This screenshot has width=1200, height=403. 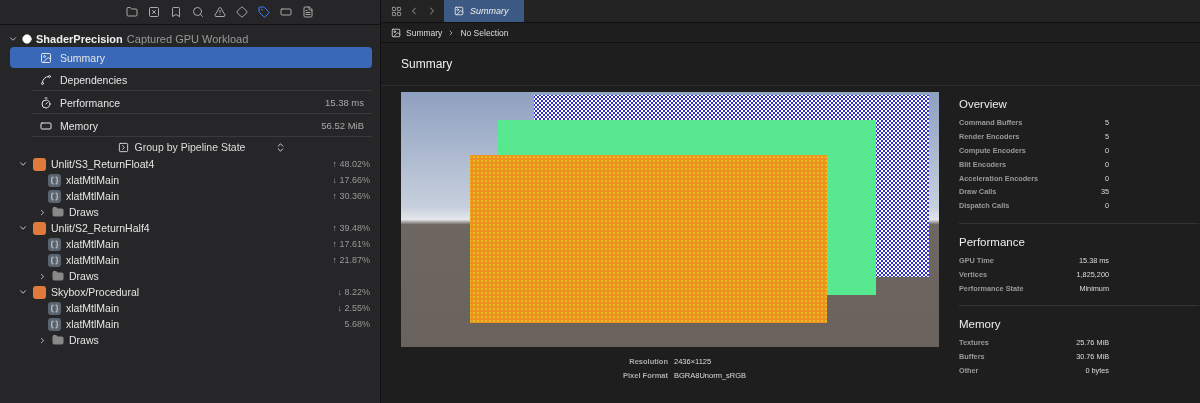 What do you see at coordinates (202, 147) in the screenshot?
I see `group-by-button: Group by Pipeline State` at bounding box center [202, 147].